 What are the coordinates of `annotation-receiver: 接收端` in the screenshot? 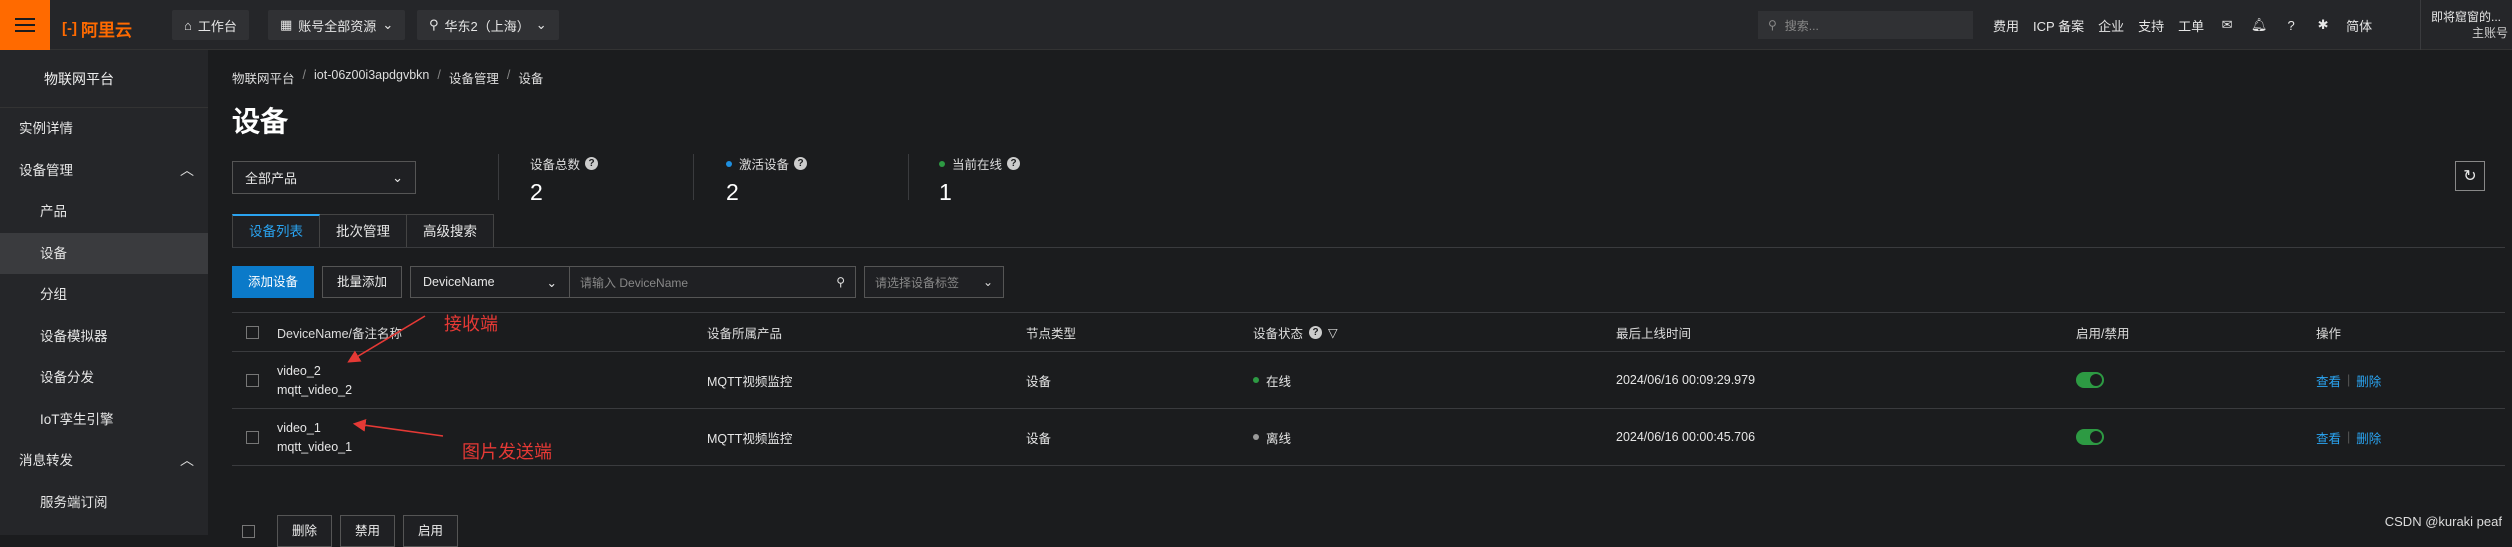 It's located at (471, 324).